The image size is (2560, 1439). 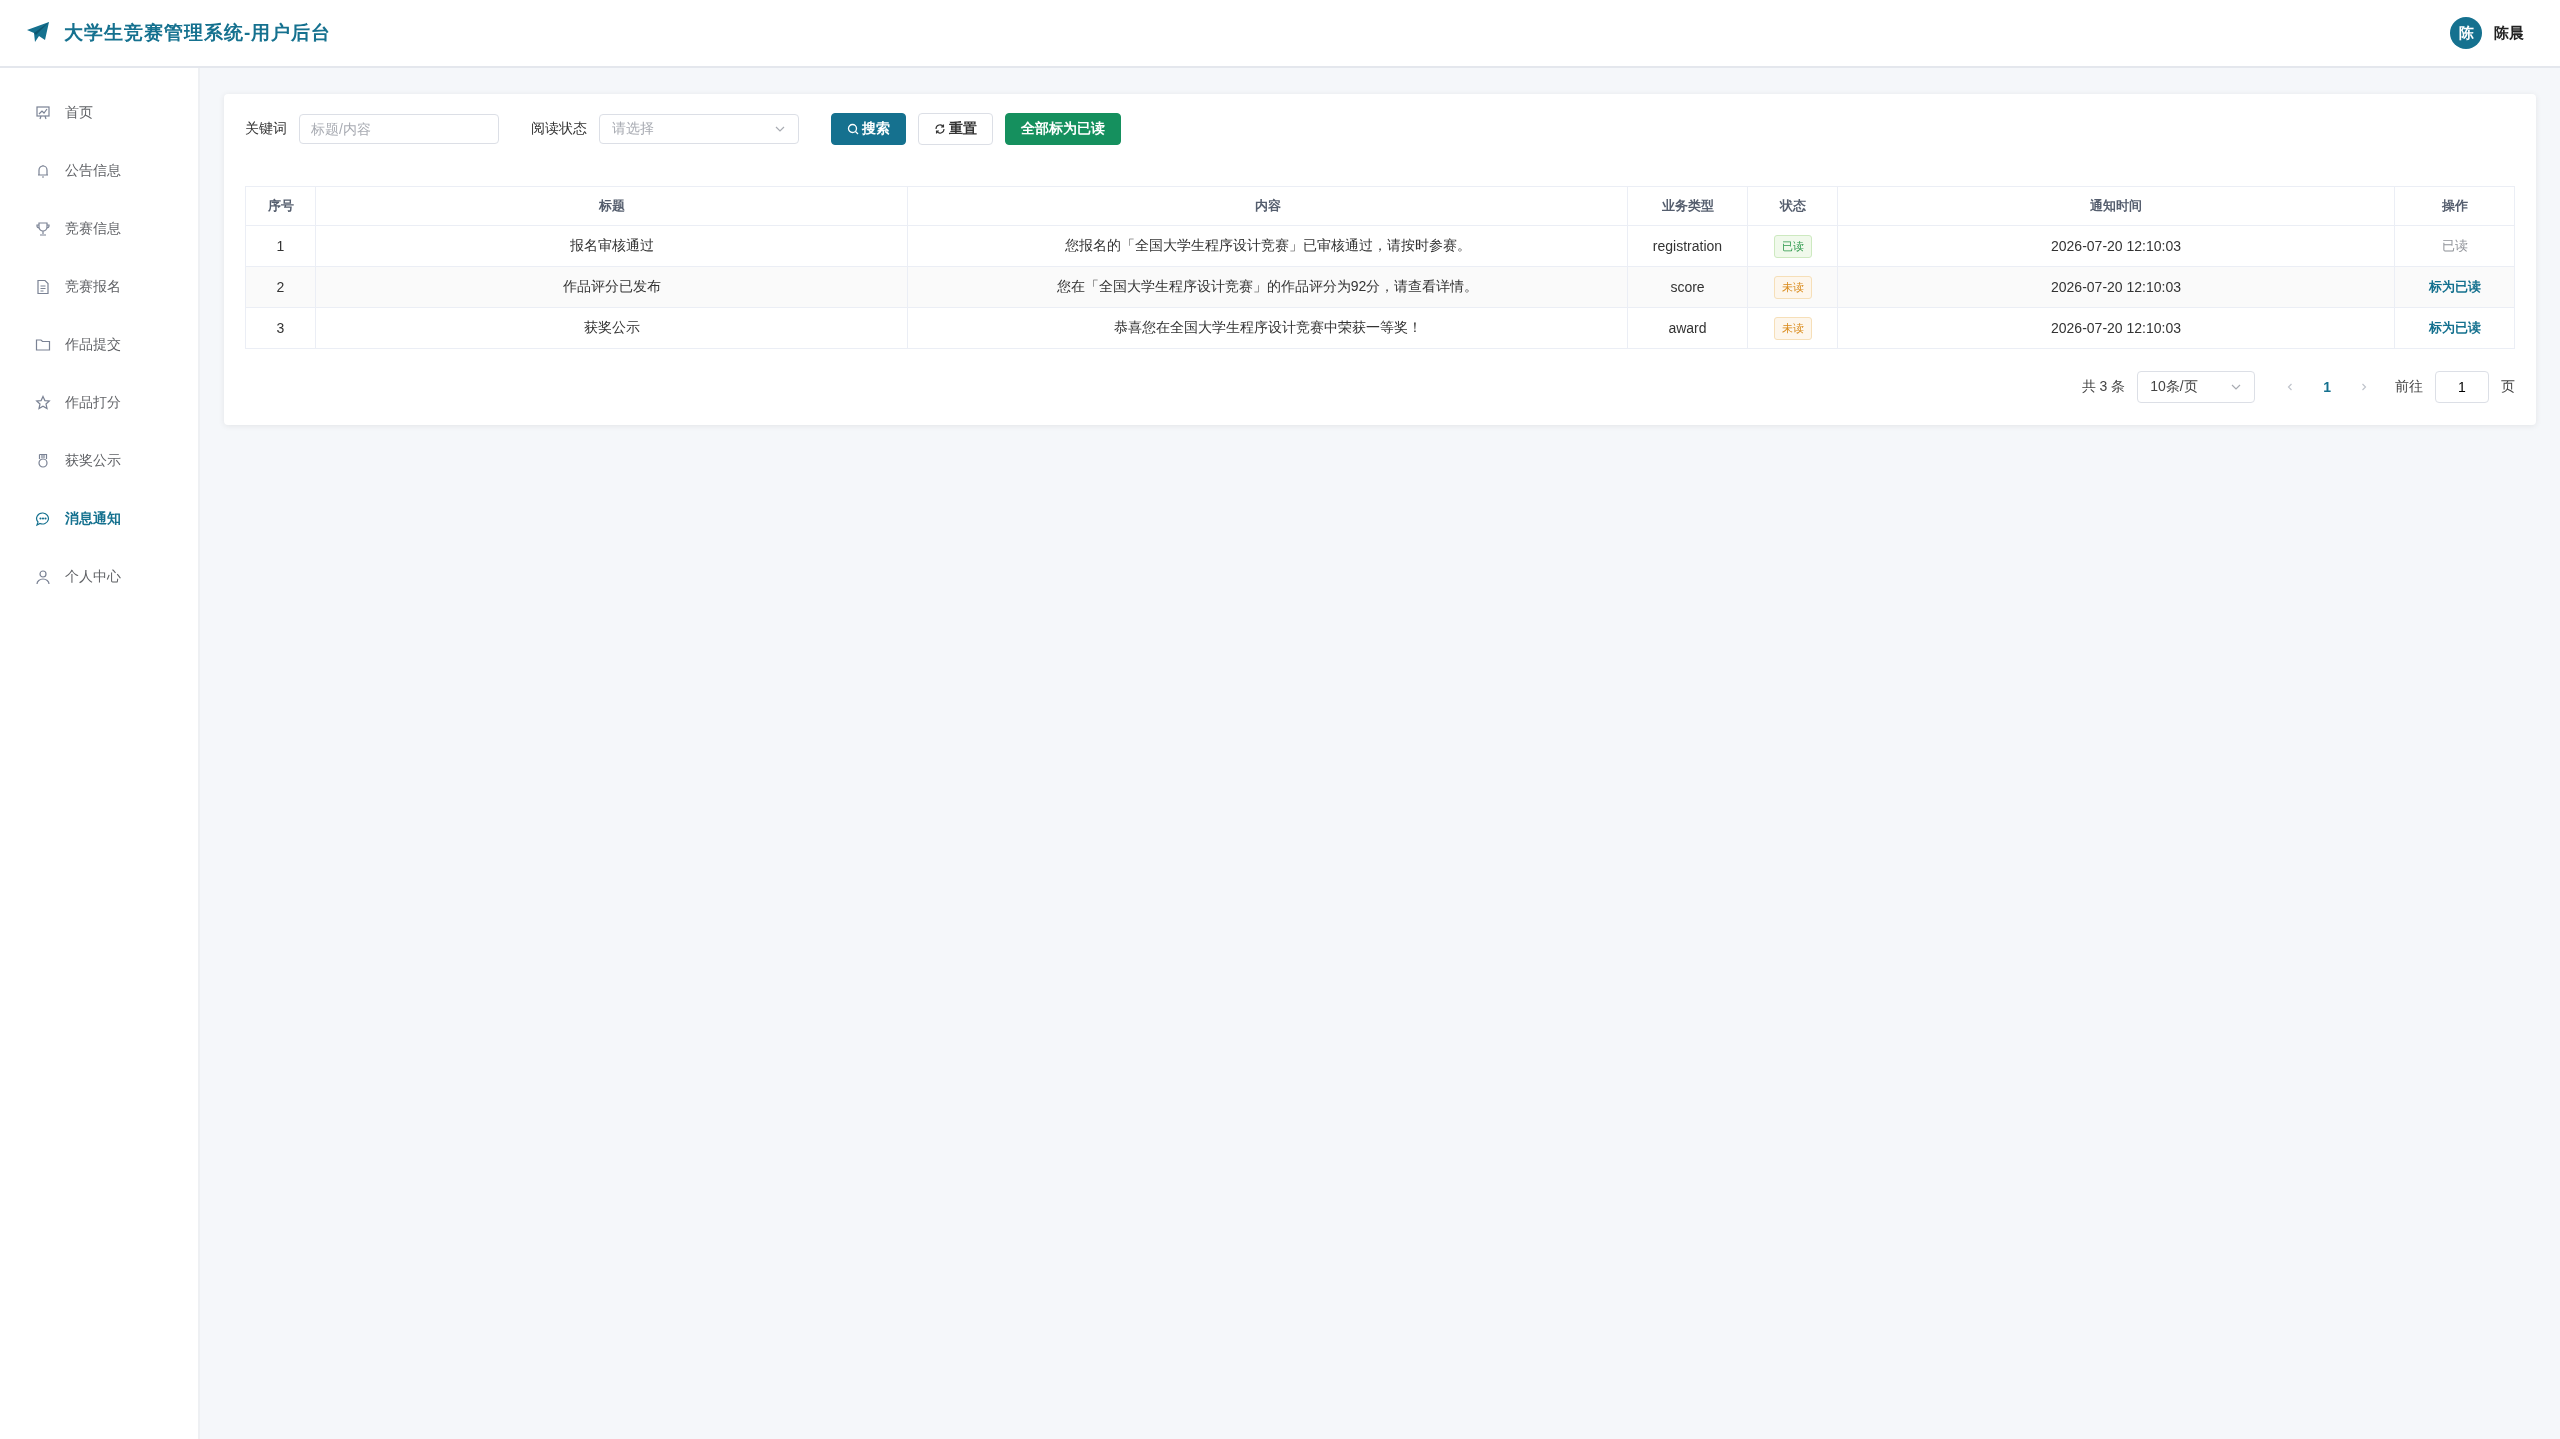 What do you see at coordinates (43, 519) in the screenshot?
I see `chat-bubble-icon` at bounding box center [43, 519].